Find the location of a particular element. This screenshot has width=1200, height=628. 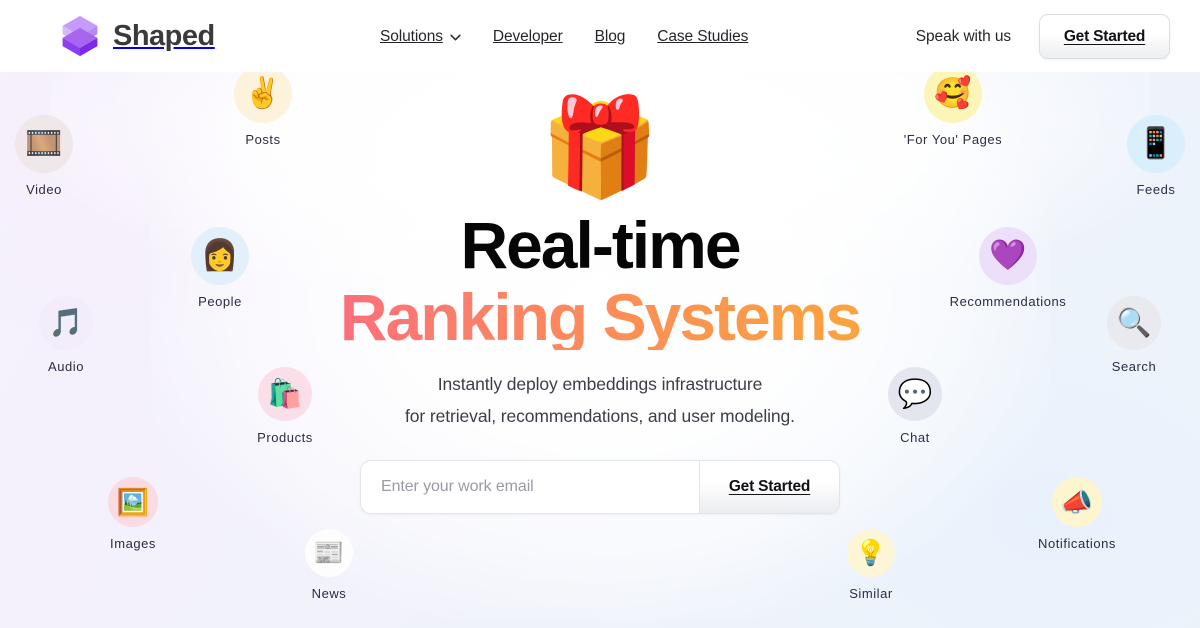

category-bubble-label: News is located at coordinates (329, 593).